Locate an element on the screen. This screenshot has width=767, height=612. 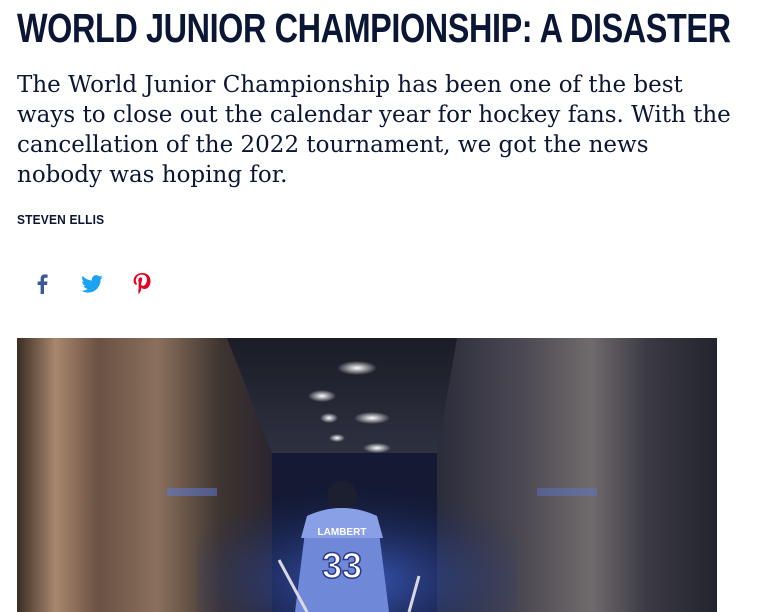
pinterest-share-button is located at coordinates (142, 284).